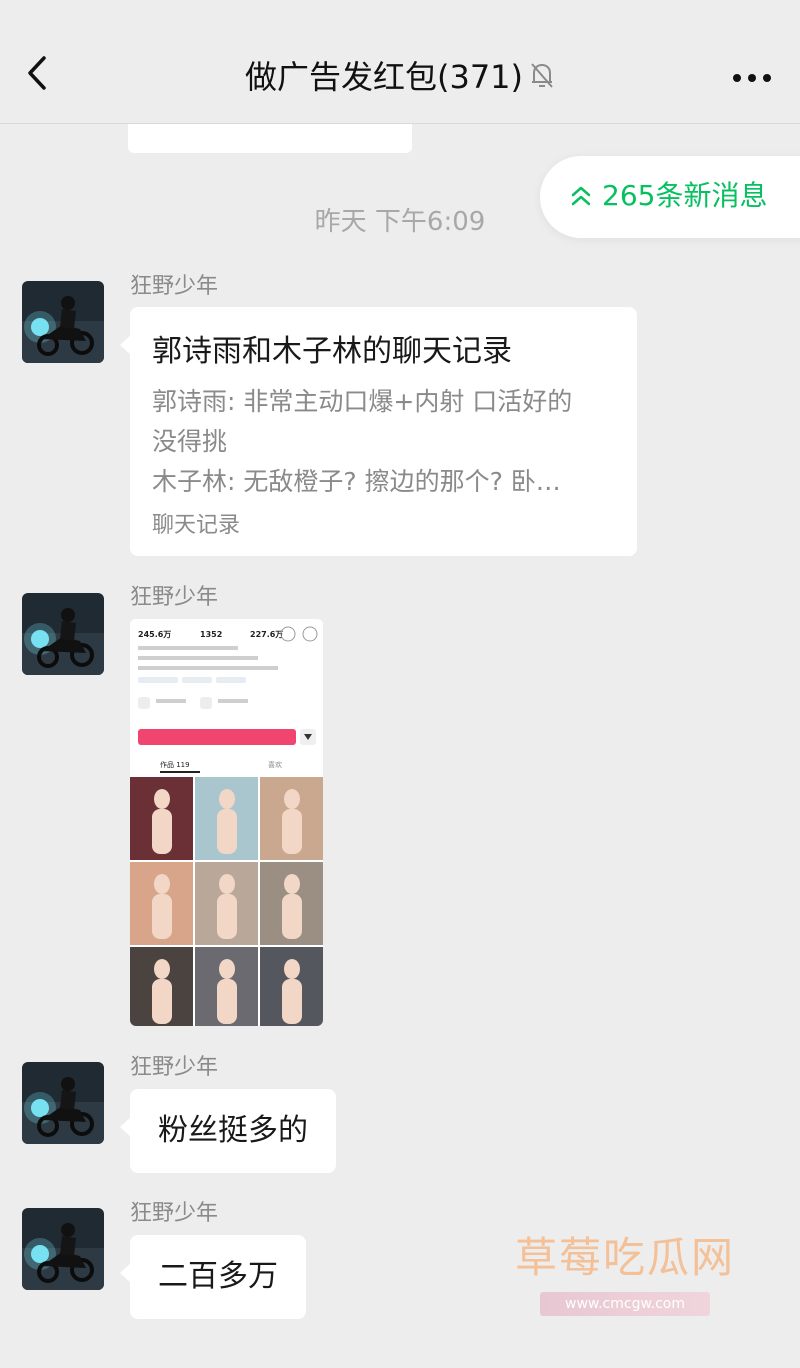 The width and height of the screenshot is (800, 1368). I want to click on nav-bar: 做广告发红包(371), so click(400, 67).